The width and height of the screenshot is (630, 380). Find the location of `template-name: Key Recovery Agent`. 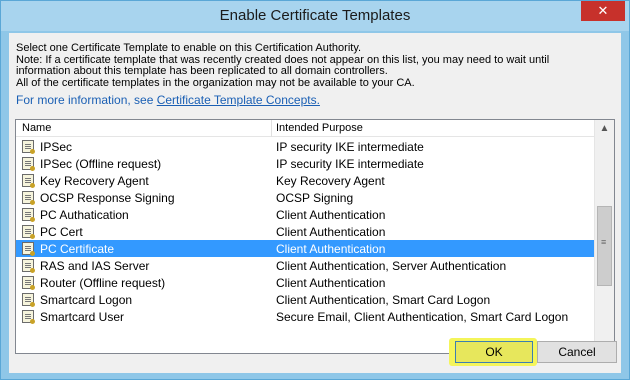

template-name: Key Recovery Agent is located at coordinates (94, 181).